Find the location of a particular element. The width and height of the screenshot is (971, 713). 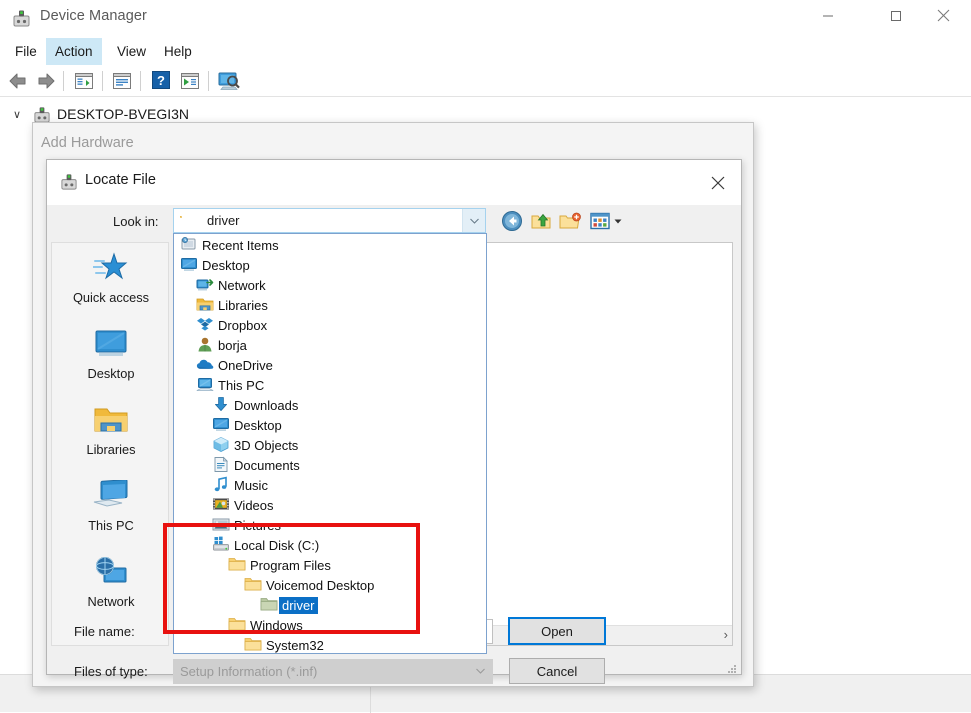

files-of-type-value: Setup Information (*.inf) is located at coordinates (248, 671).